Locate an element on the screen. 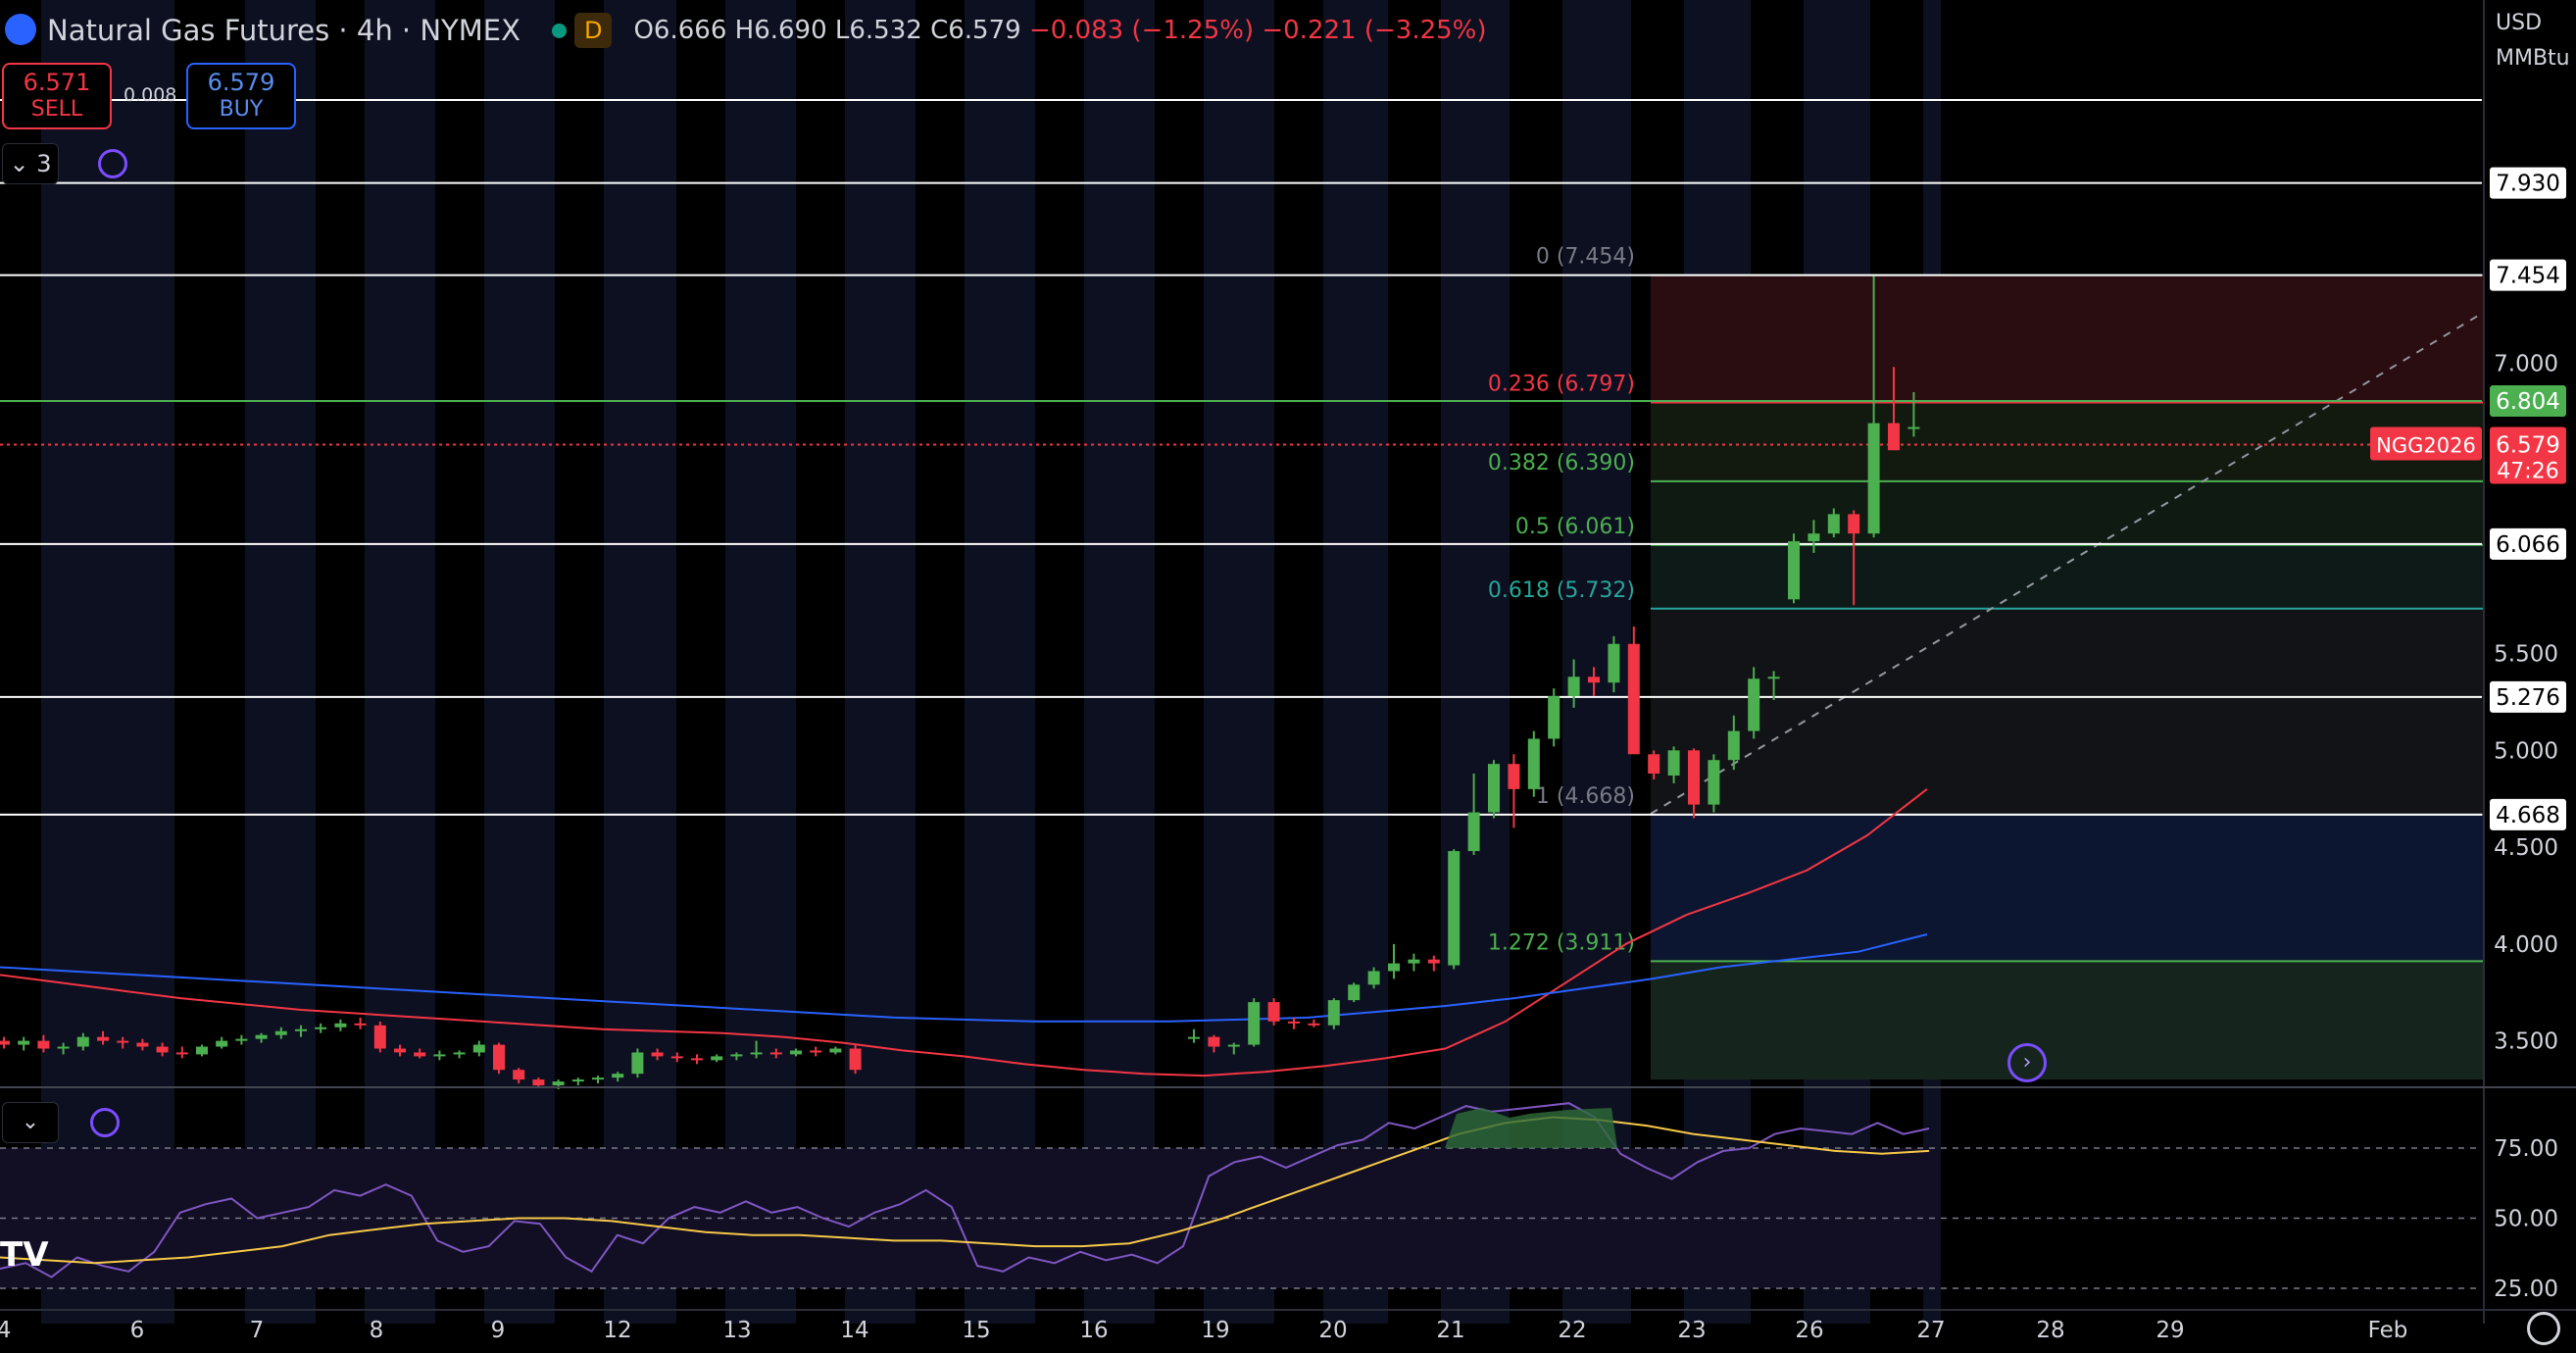 The width and height of the screenshot is (2576, 1353). unit-label: MMBtu is located at coordinates (2533, 59).